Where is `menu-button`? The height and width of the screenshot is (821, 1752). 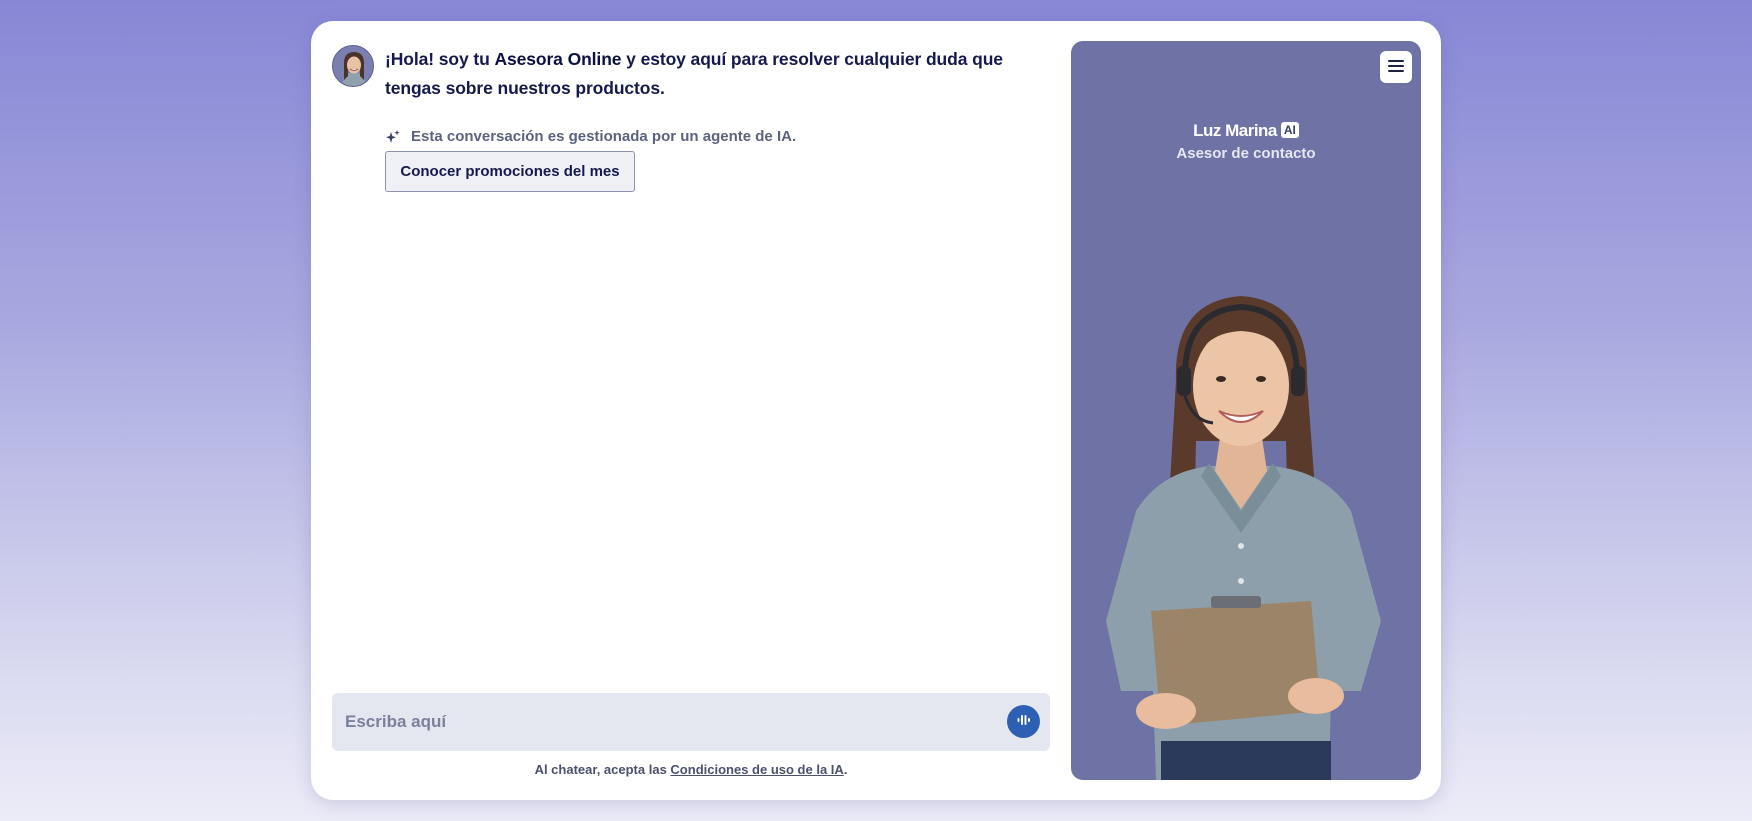
menu-button is located at coordinates (1396, 67).